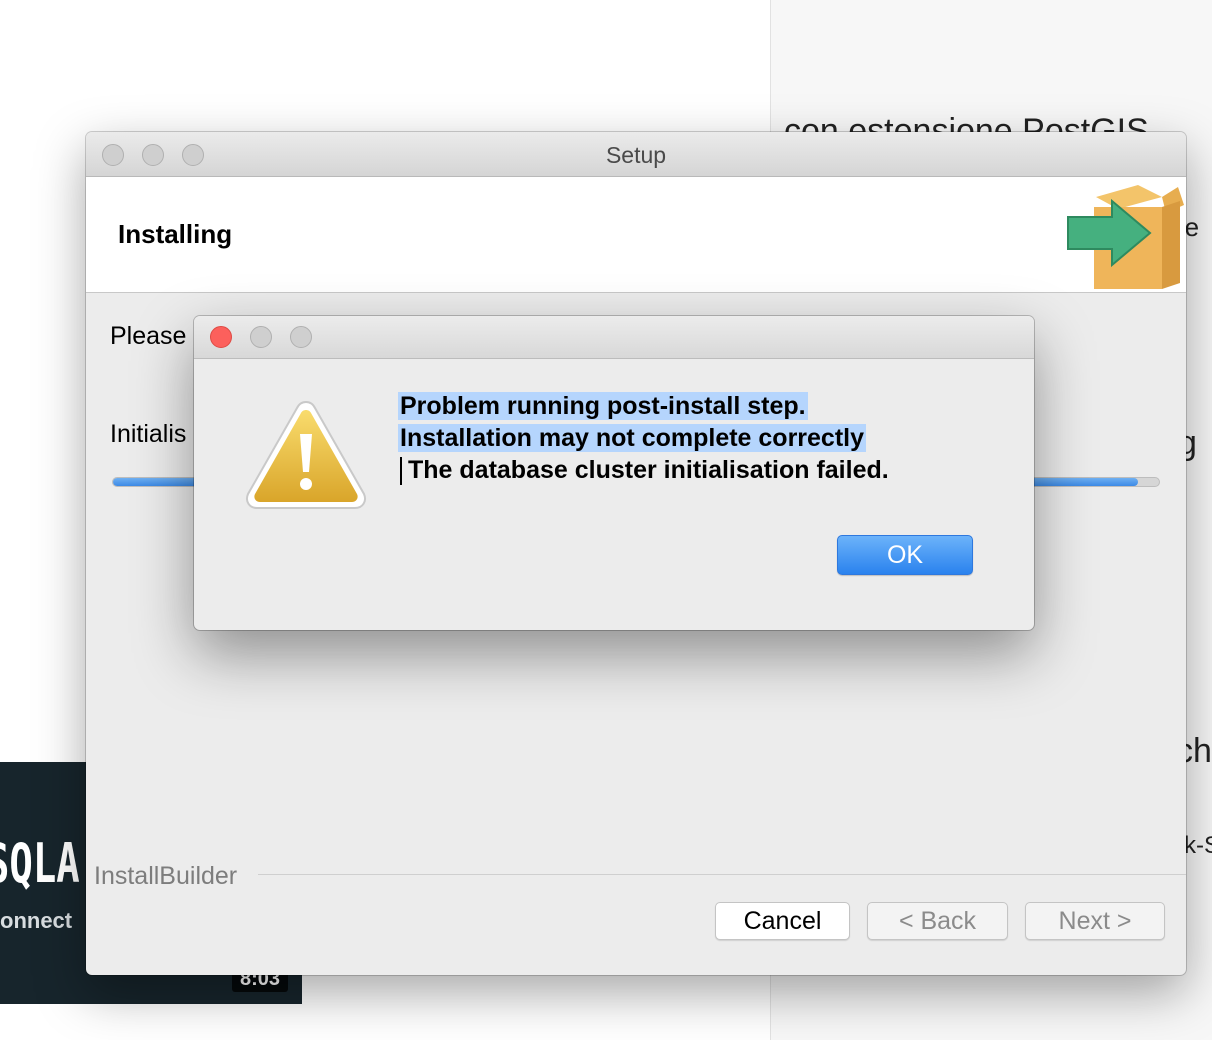  What do you see at coordinates (937, 921) in the screenshot?
I see `back-button: < Back` at bounding box center [937, 921].